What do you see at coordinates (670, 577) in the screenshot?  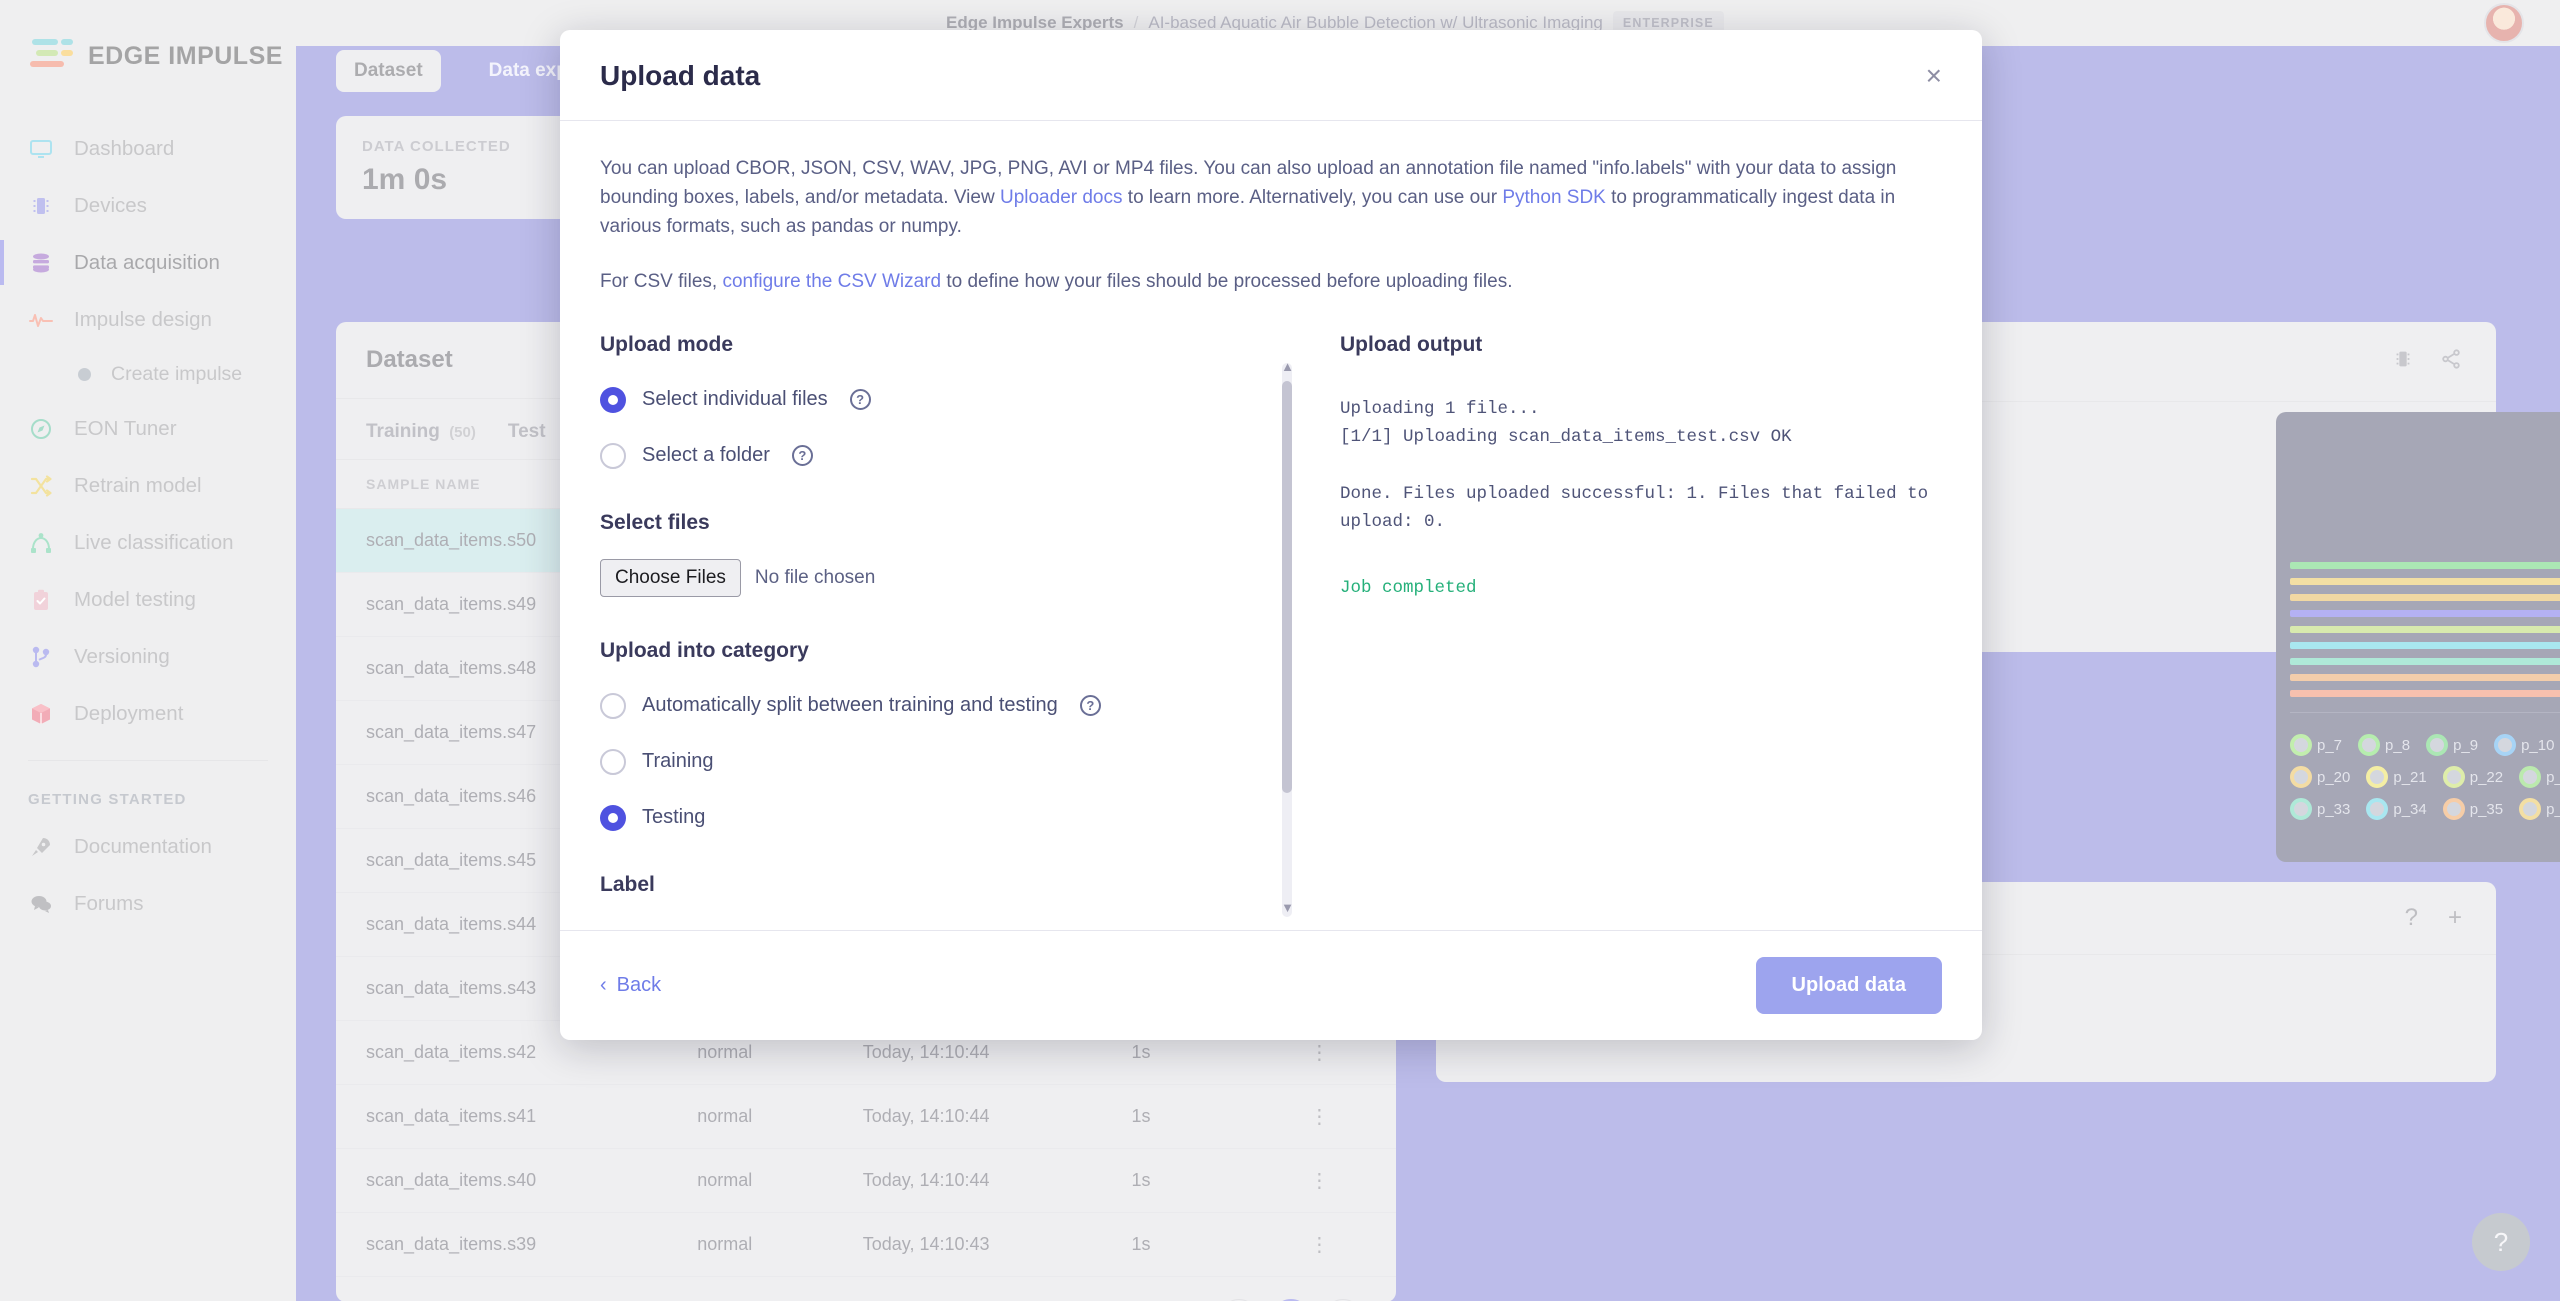 I see `choose-files-button: Choose Files` at bounding box center [670, 577].